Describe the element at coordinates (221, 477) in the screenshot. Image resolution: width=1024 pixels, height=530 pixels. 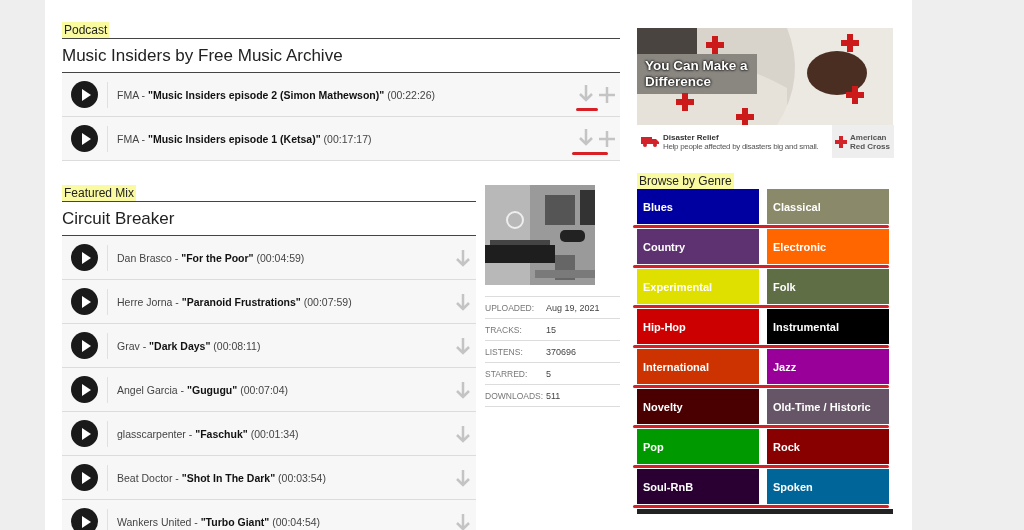
I see `track-text: Beat Doctor - "Shot In The Dark" (00:03:54)` at that location.